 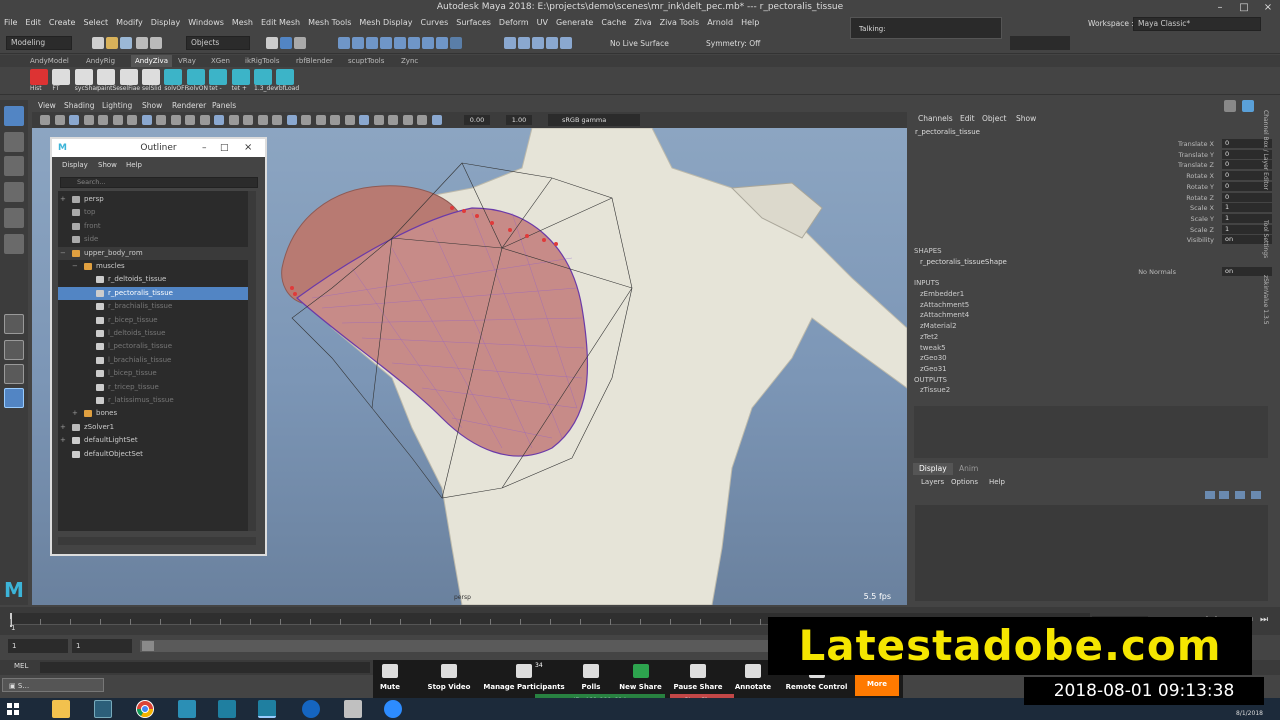 I want to click on layer-menu-layers: Layers, so click(x=932, y=482).